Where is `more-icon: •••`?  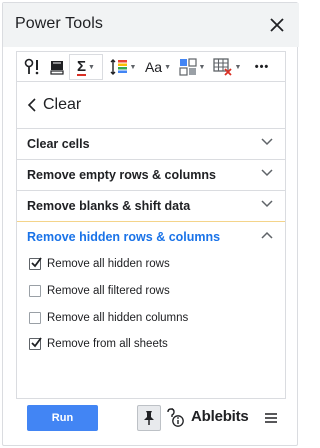 more-icon: ••• is located at coordinates (262, 67).